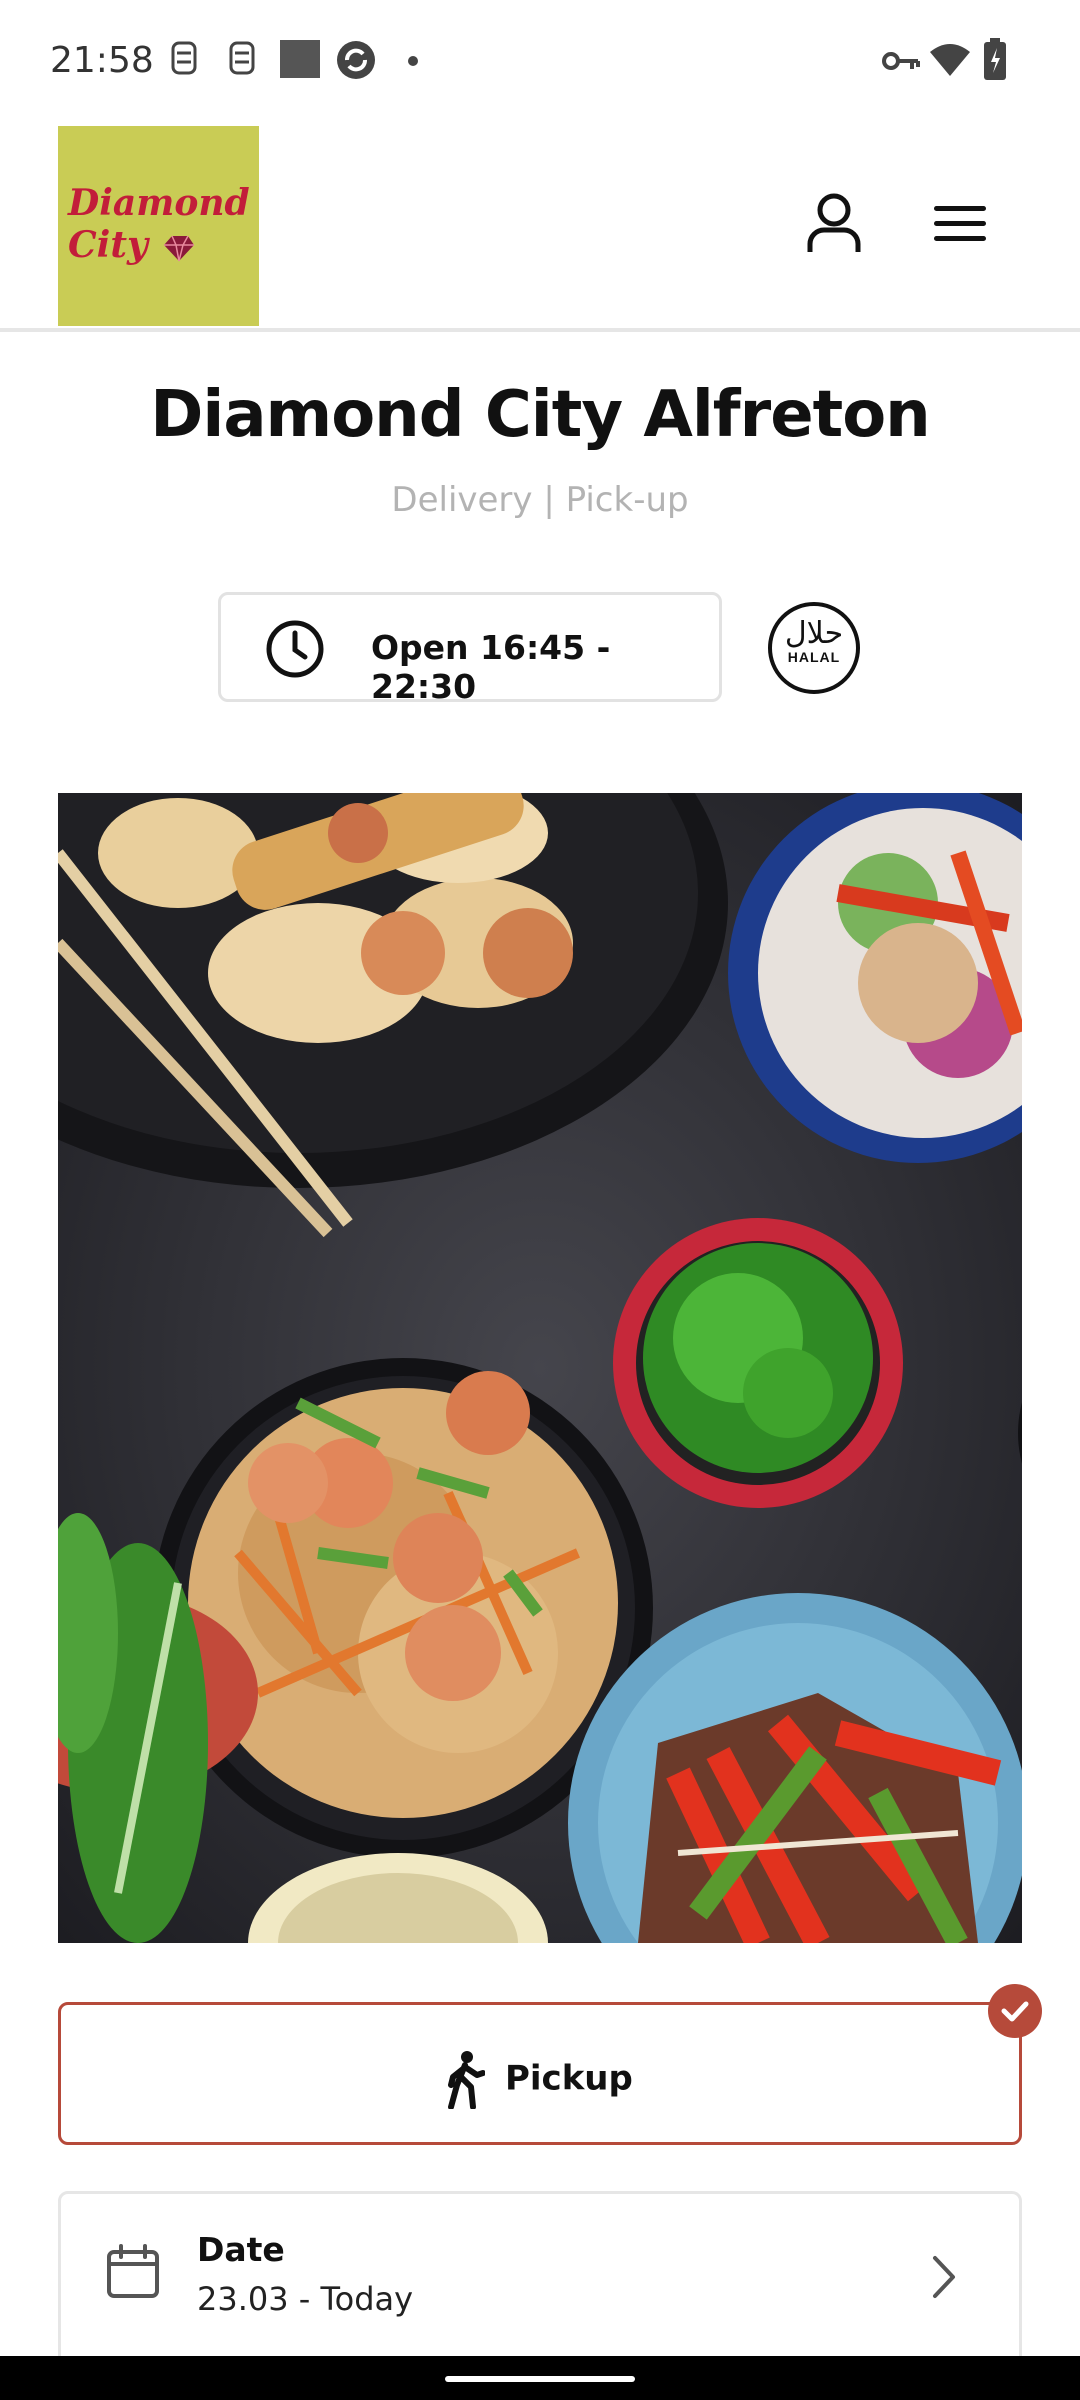 The height and width of the screenshot is (2400, 1080). I want to click on halal-badge: حلال HALAL, so click(814, 648).